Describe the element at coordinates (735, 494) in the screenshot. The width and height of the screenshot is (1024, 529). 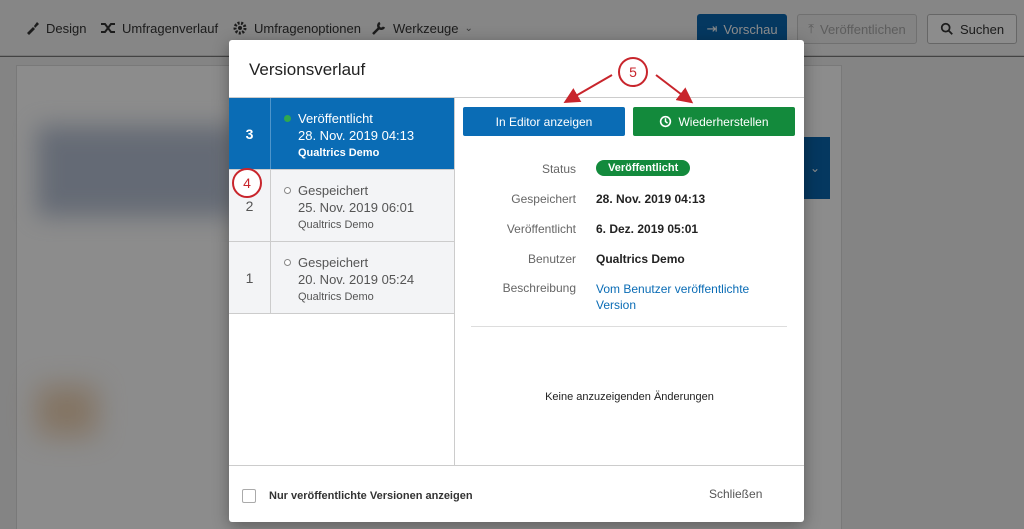
I see `close-button: Schließen` at that location.